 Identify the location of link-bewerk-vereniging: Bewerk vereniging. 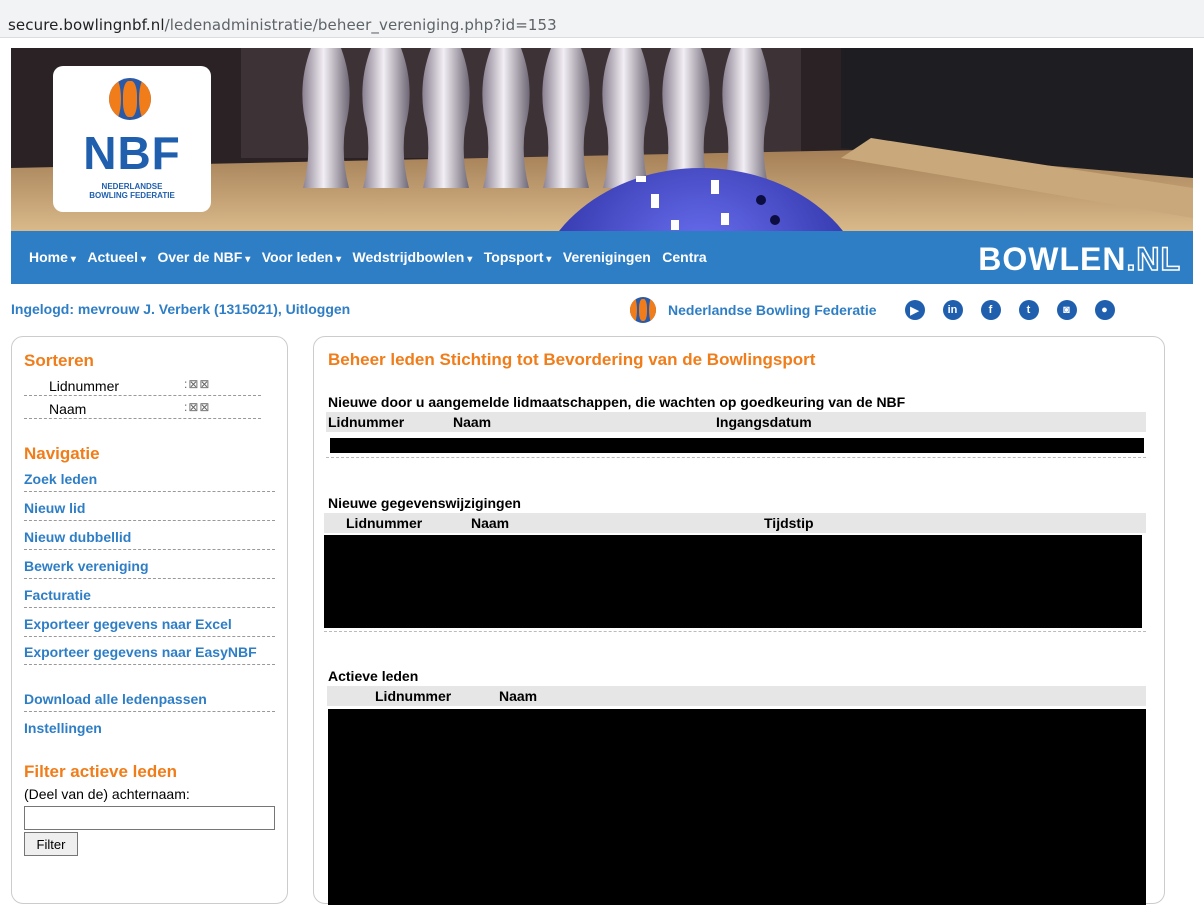
(149, 568).